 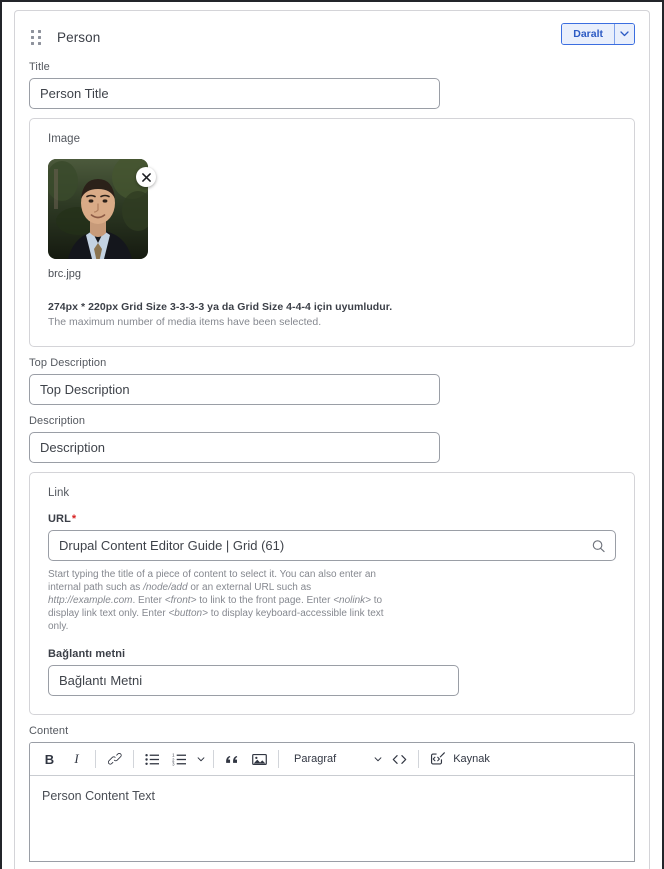 I want to click on url-input, so click(x=332, y=545).